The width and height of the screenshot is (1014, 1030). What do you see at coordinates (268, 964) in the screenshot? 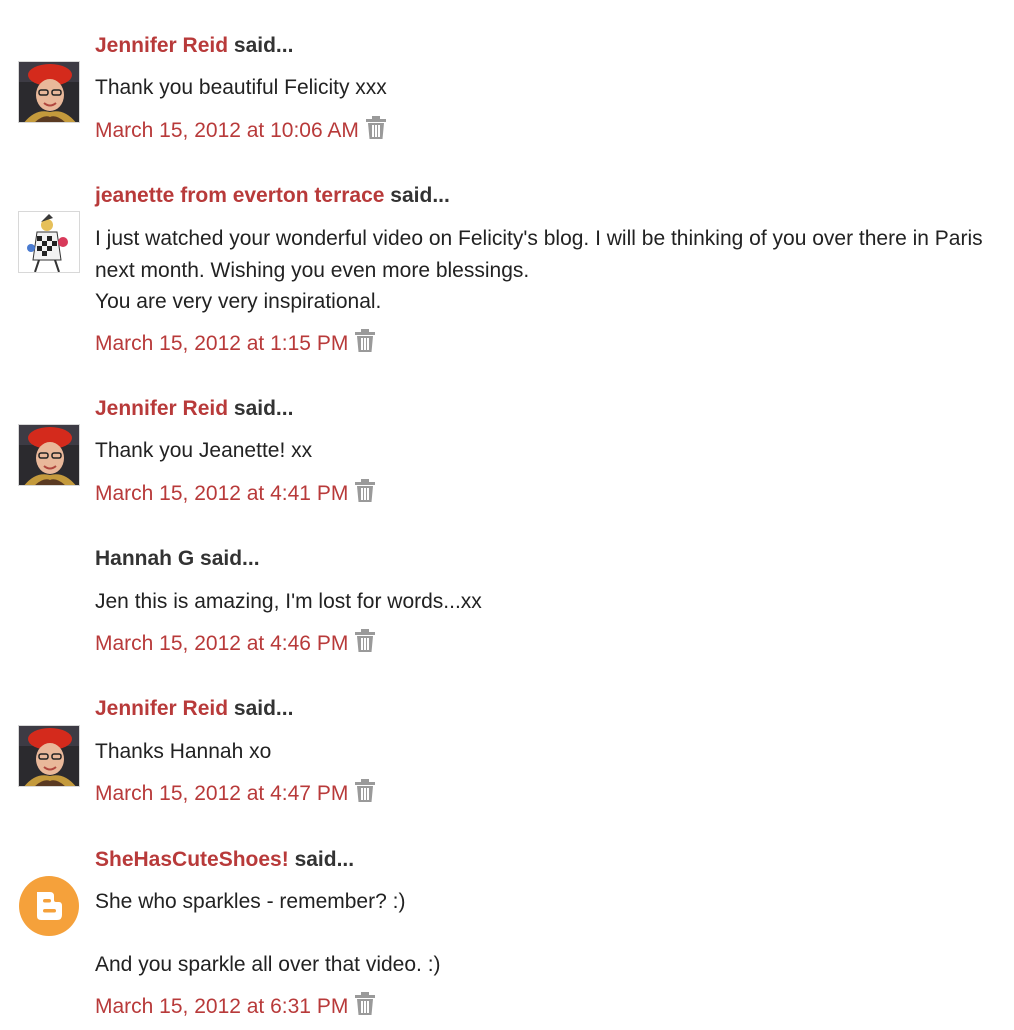
I see `comment-text: And you sparkle all over that video. :)` at bounding box center [268, 964].